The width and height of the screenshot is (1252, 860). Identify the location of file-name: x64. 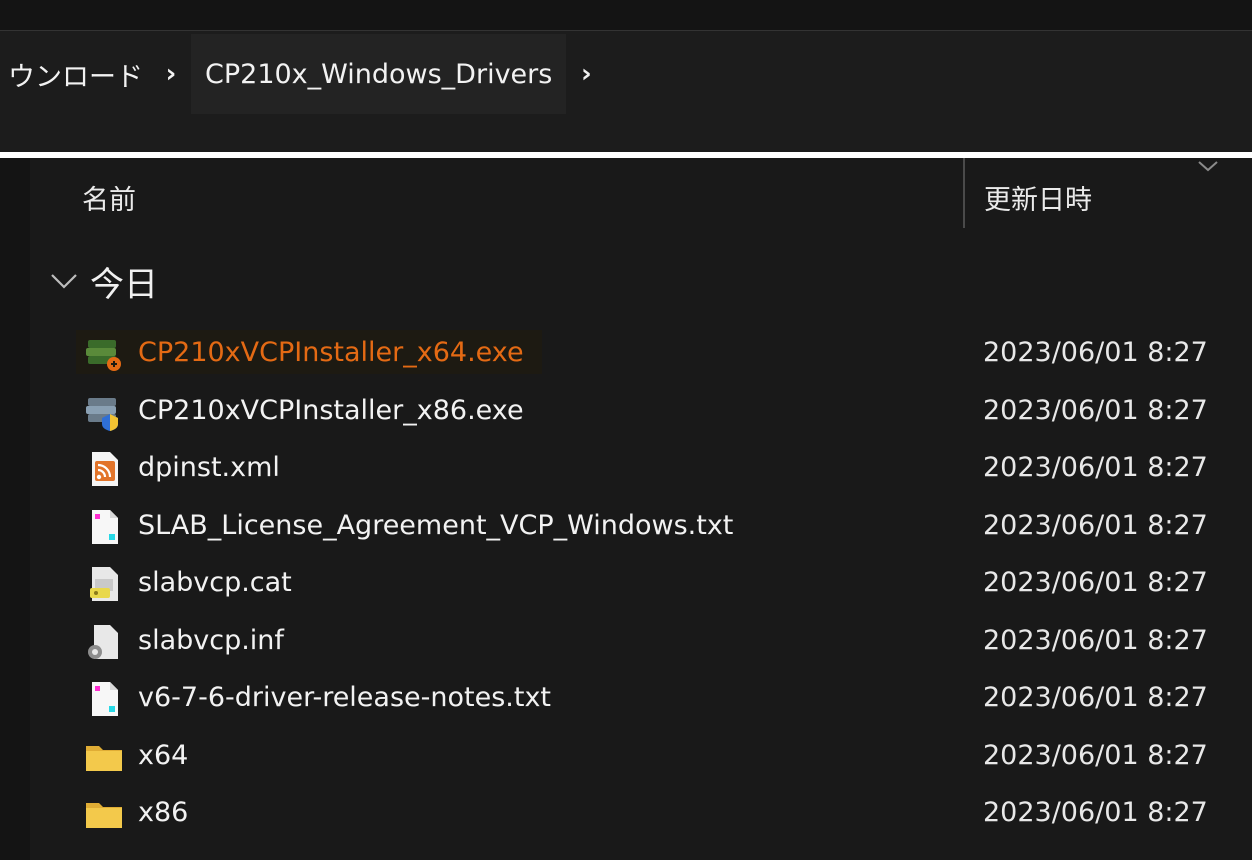
(163, 755).